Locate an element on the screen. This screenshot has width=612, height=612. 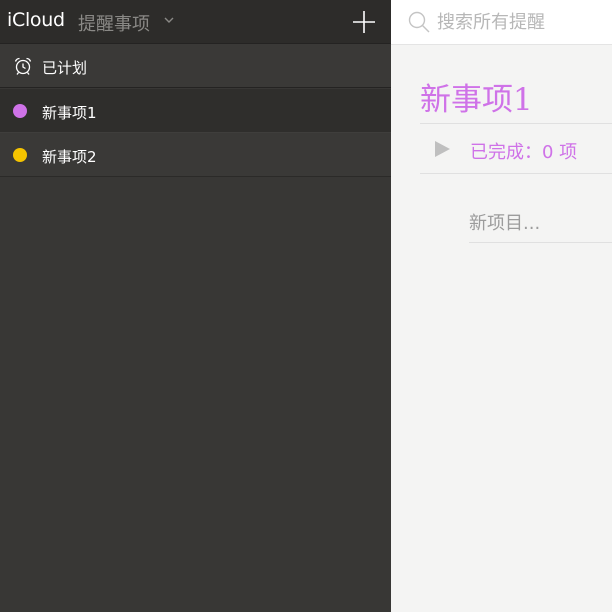
play-triangle-icon is located at coordinates (442, 149).